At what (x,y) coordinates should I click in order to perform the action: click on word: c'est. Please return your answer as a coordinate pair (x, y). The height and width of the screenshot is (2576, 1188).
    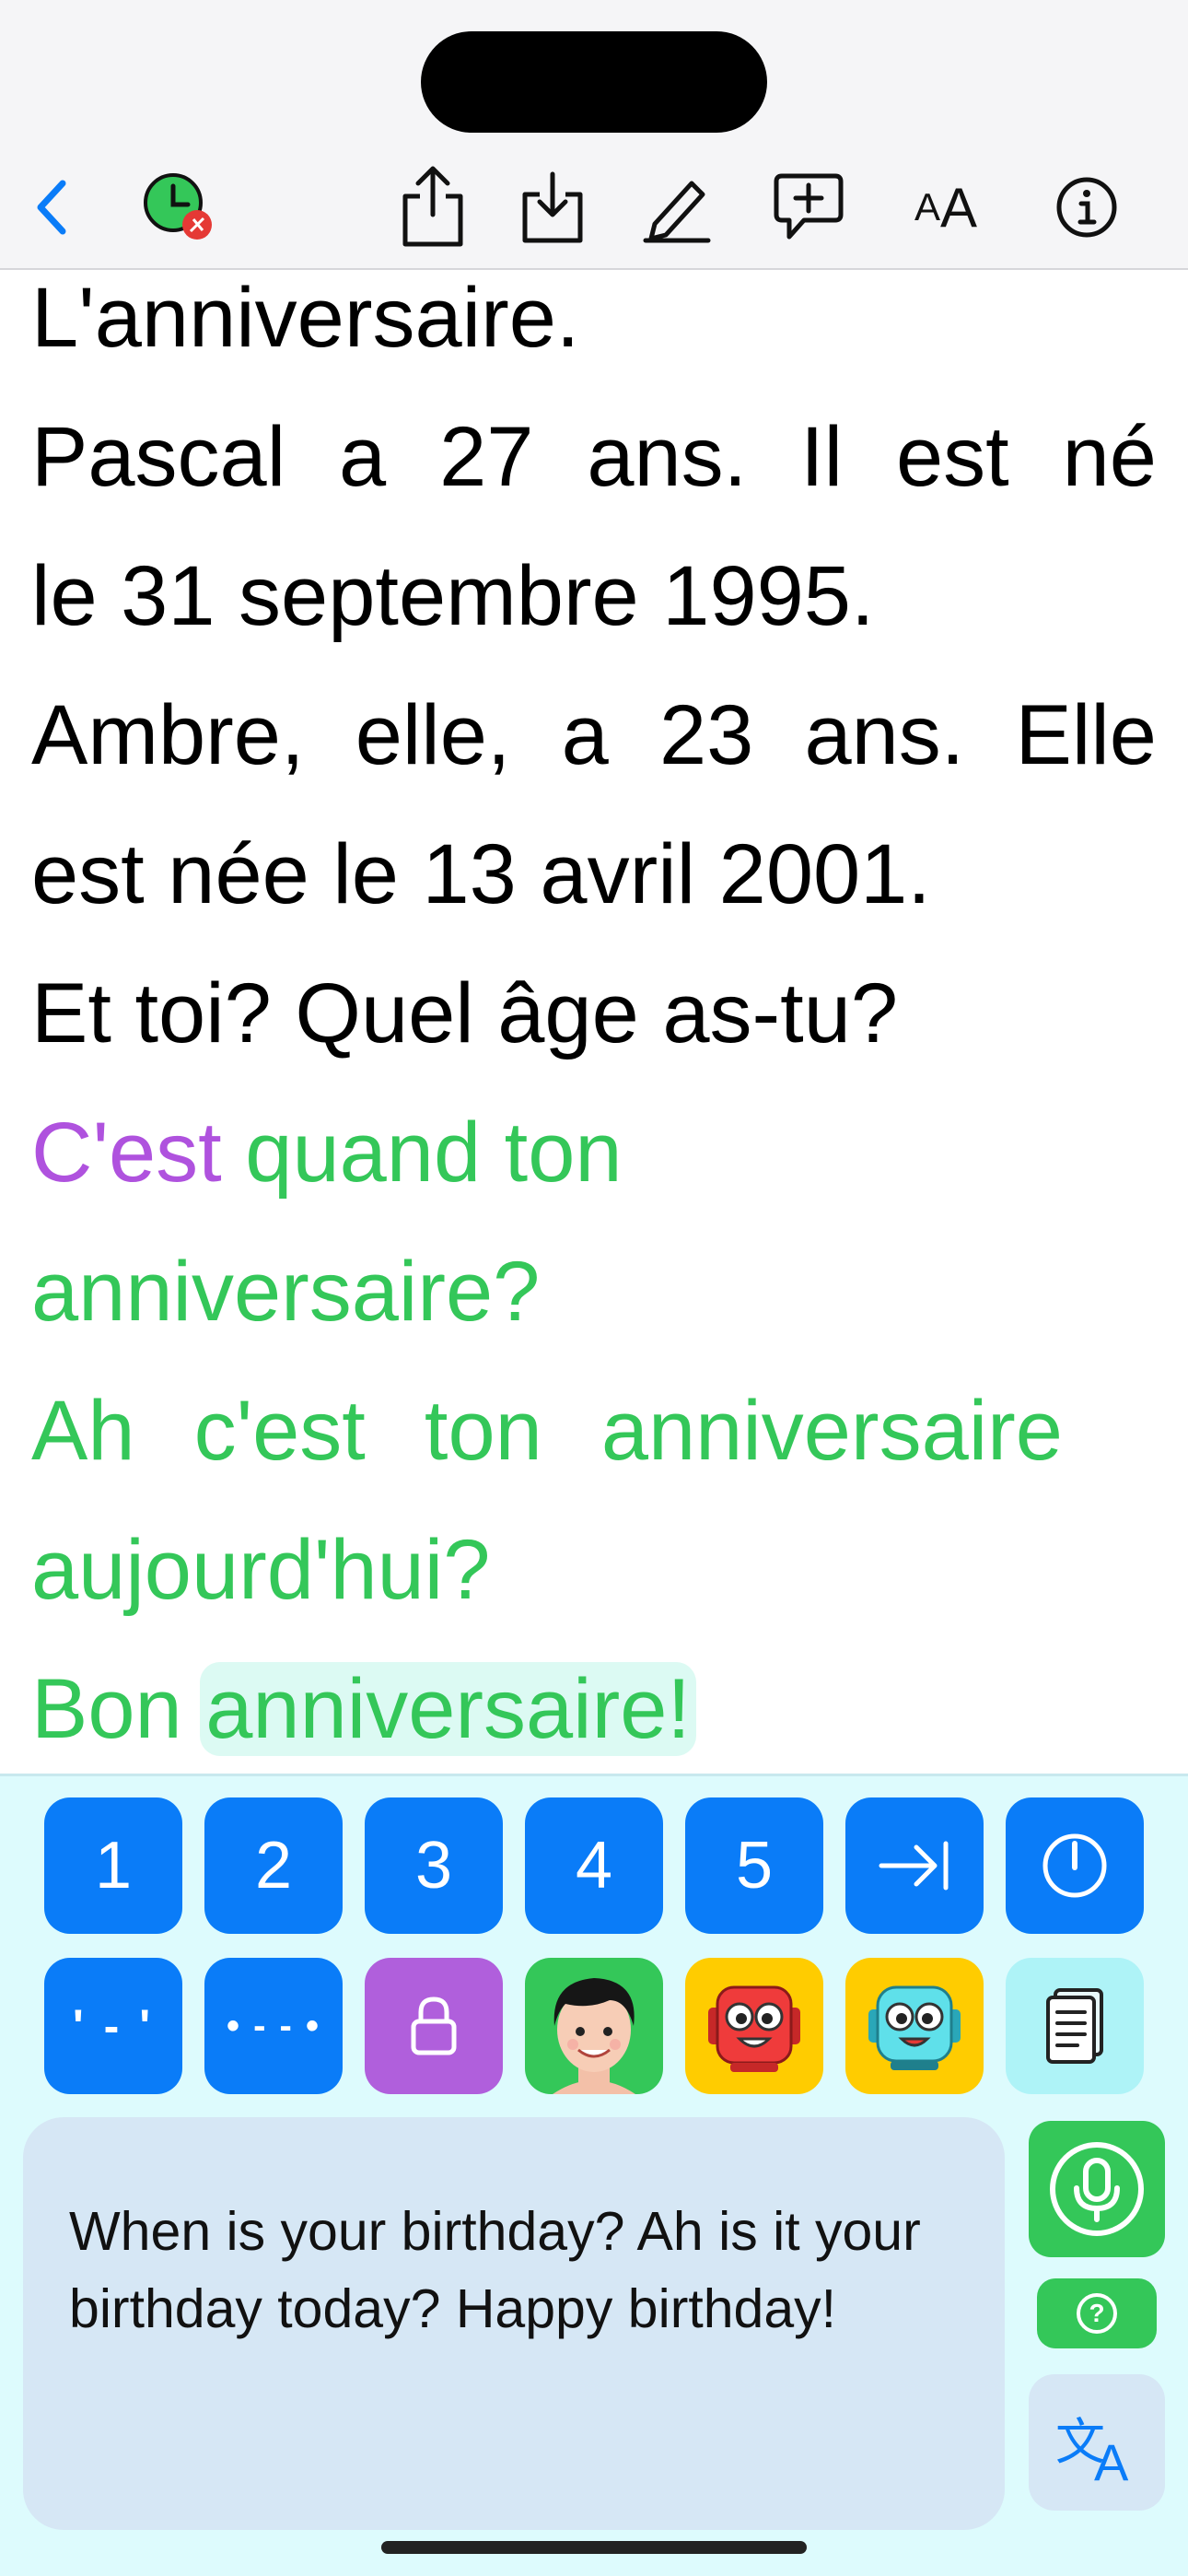
    Looking at the image, I should click on (280, 1431).